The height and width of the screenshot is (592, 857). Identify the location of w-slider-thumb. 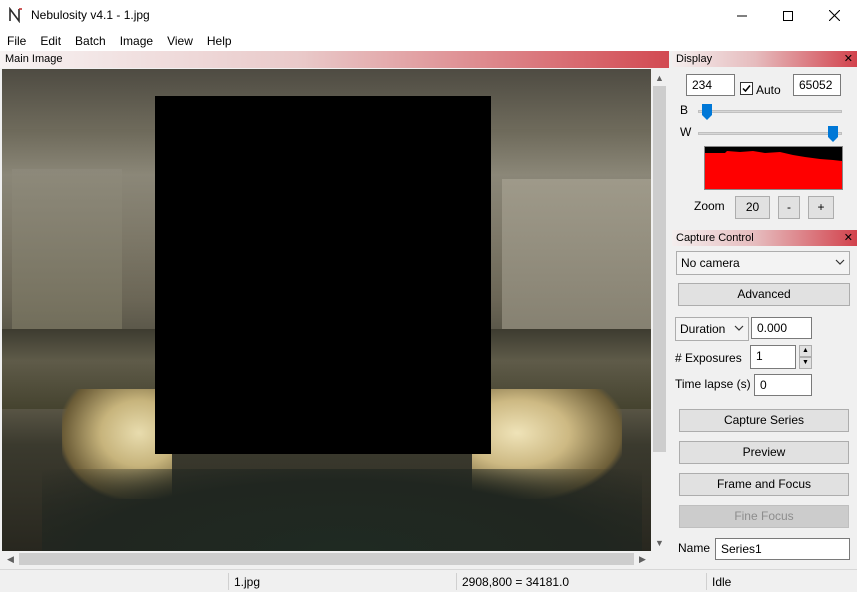
(832, 134).